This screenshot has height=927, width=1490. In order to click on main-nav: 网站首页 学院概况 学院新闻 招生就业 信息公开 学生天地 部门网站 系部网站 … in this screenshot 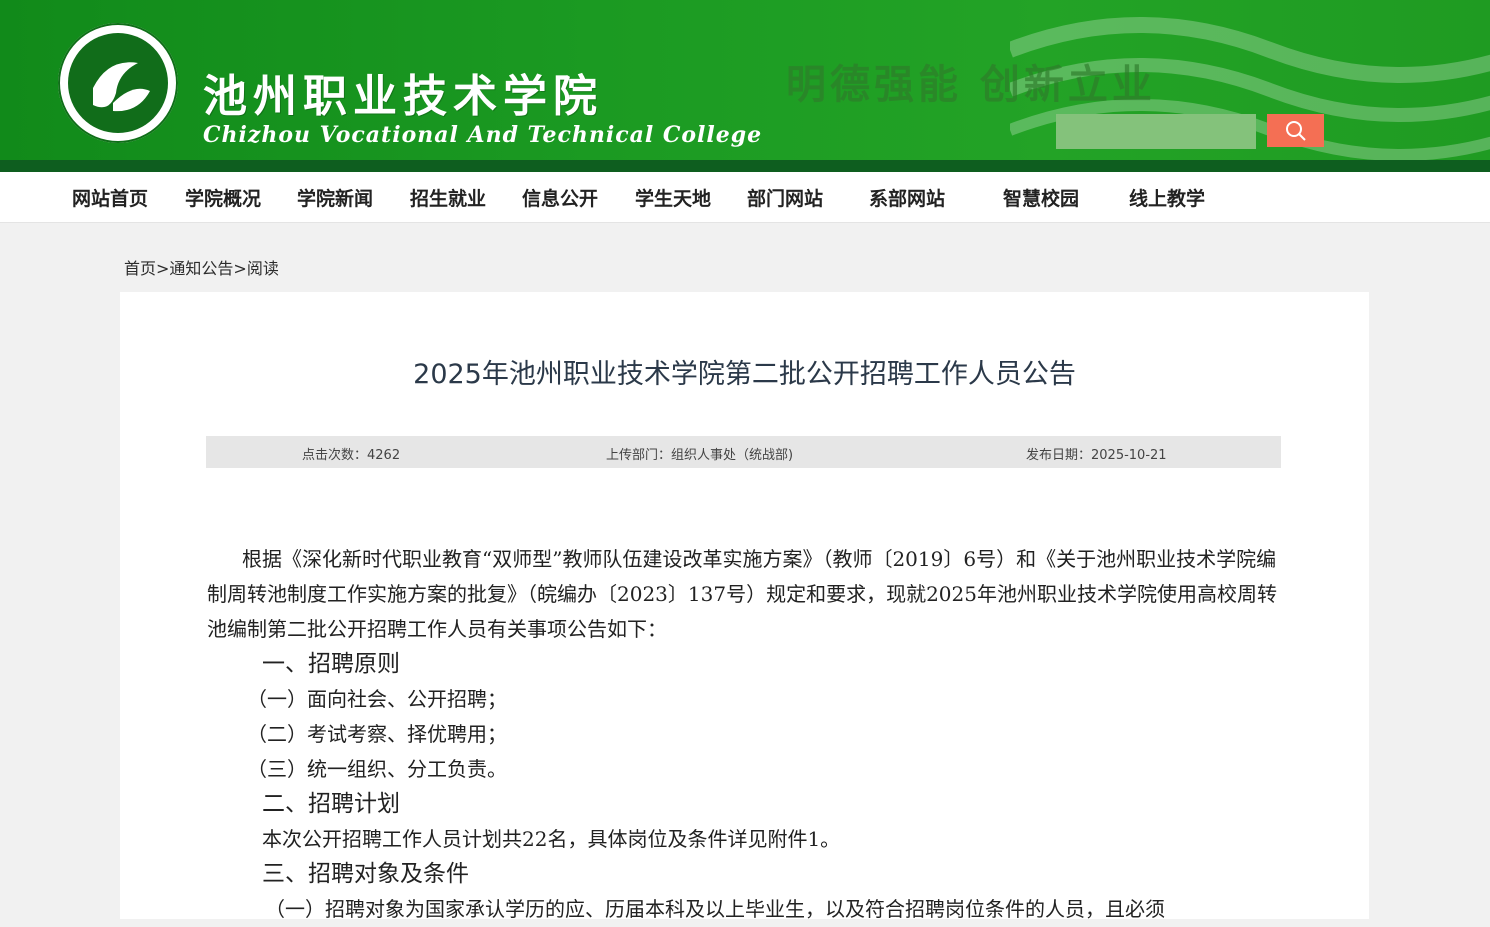, I will do `click(745, 197)`.